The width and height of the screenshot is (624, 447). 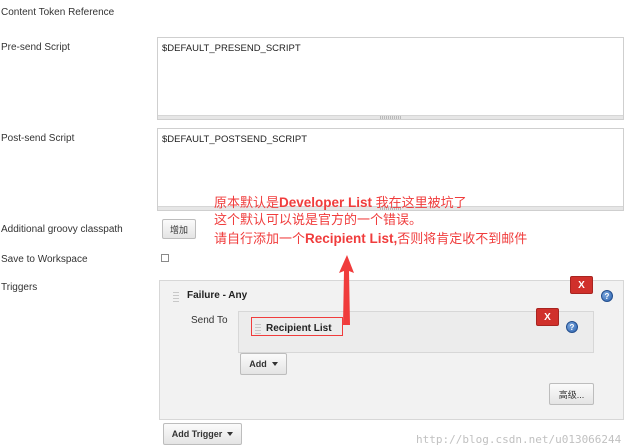 I want to click on additional-groovy-classpath-label: Additional groovy classpath, so click(x=62, y=229).